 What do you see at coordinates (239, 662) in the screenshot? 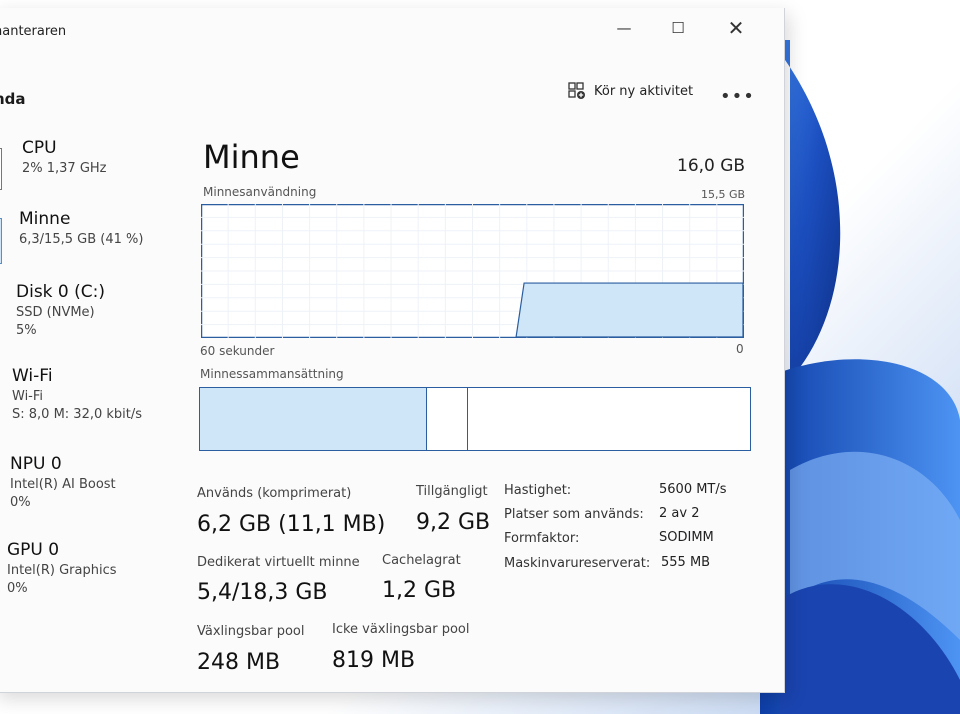
I see `stat-value: 248 MB` at bounding box center [239, 662].